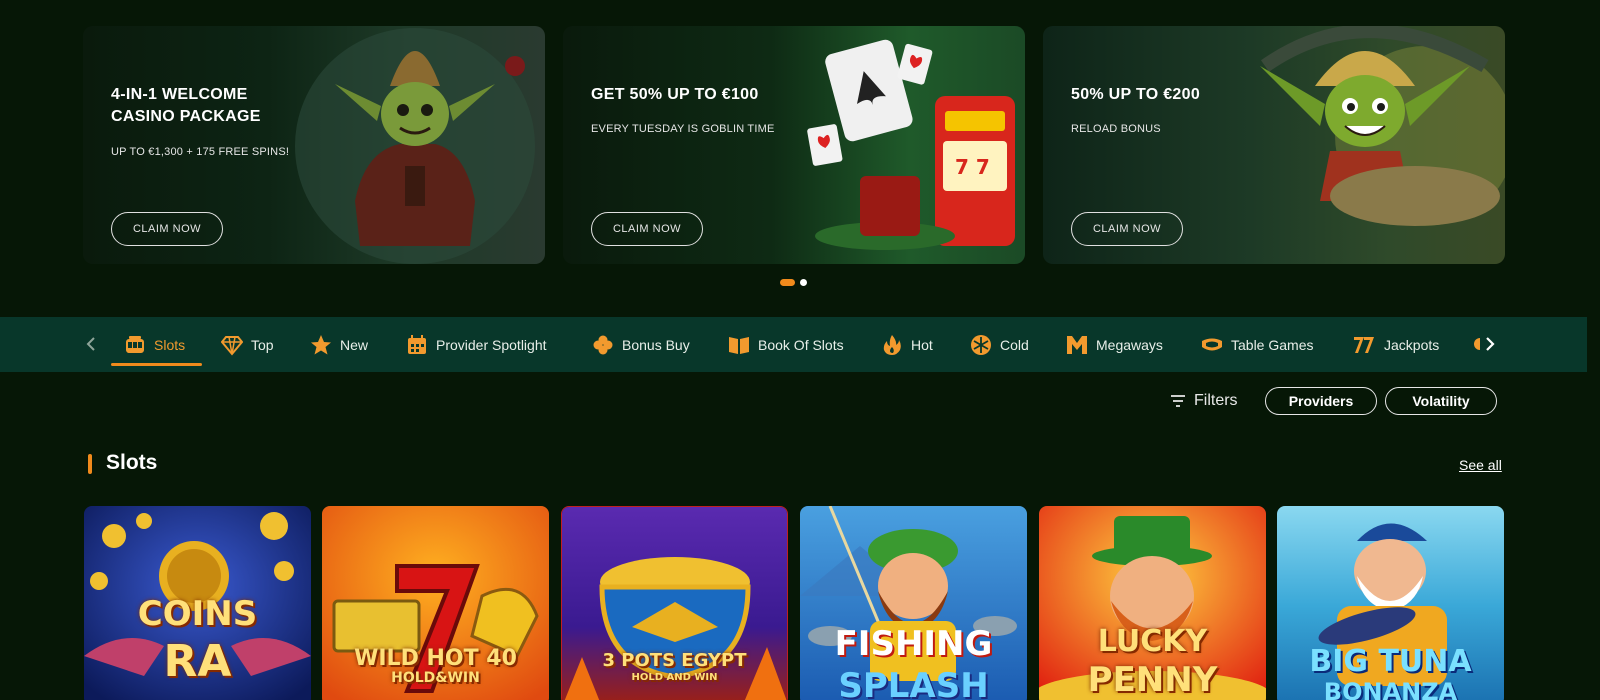 This screenshot has width=1600, height=700. What do you see at coordinates (674, 677) in the screenshot?
I see `game-subtitle: HOLD AND WIN` at bounding box center [674, 677].